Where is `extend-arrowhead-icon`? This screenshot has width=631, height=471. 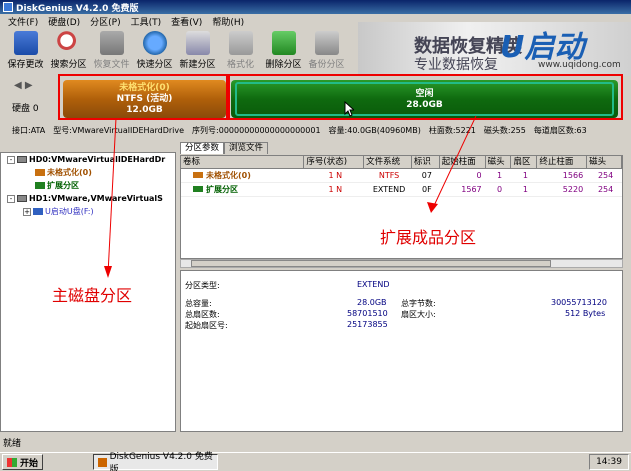
extend-arrowhead-icon is located at coordinates (432, 207).